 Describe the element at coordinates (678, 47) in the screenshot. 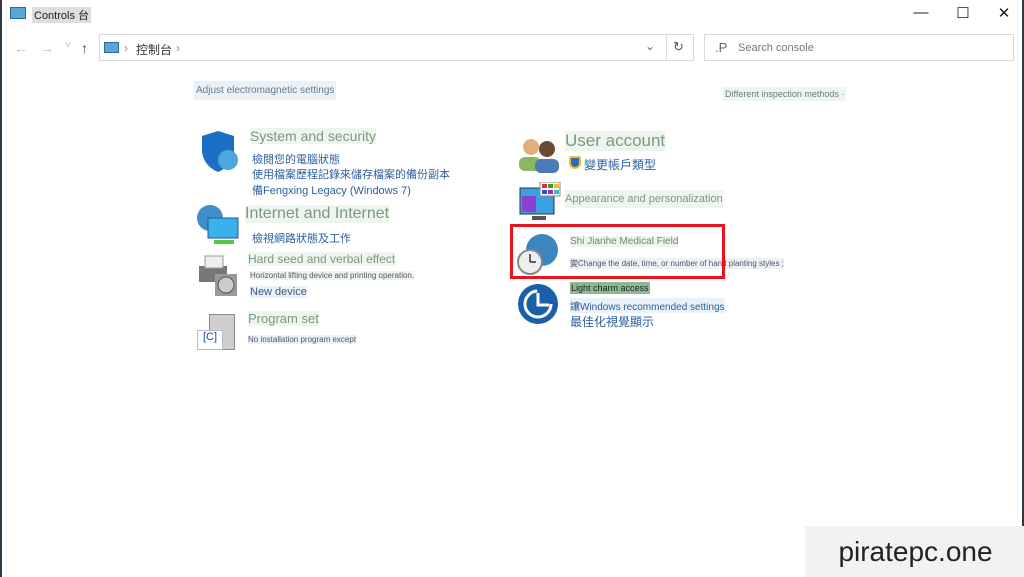

I see `refresh-button: ↻` at that location.